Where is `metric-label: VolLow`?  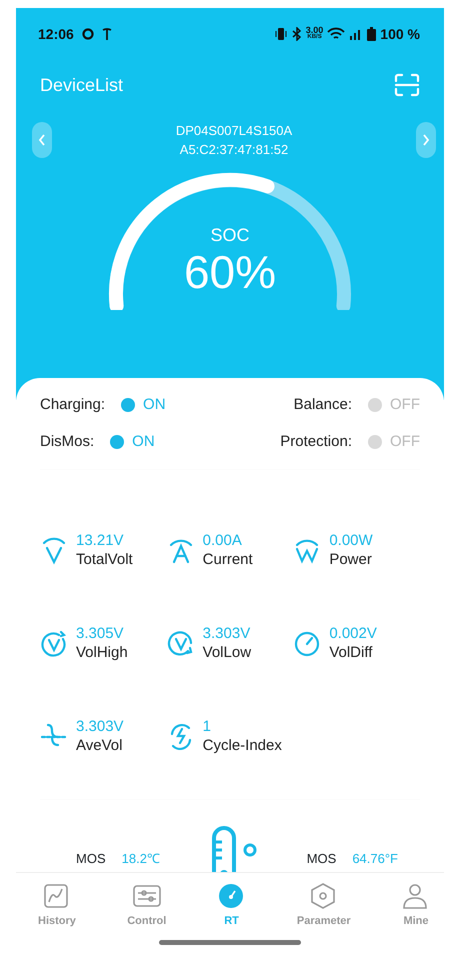
metric-label: VolLow is located at coordinates (227, 653).